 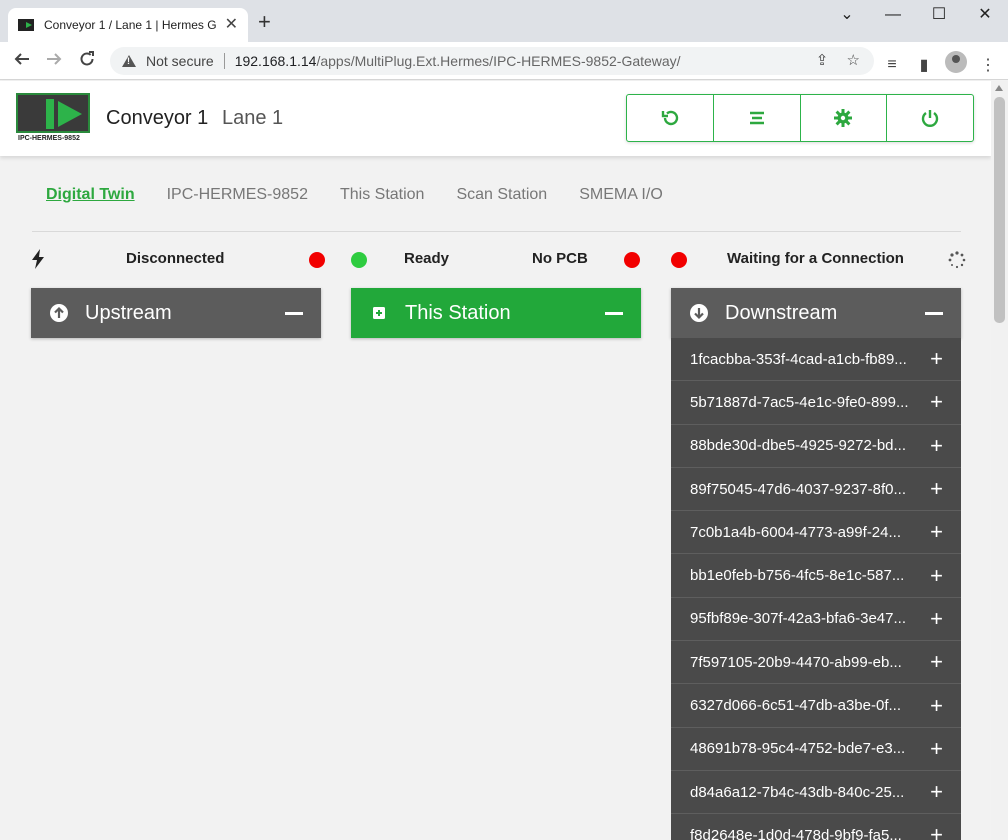 What do you see at coordinates (496, 231) in the screenshot?
I see `divider` at bounding box center [496, 231].